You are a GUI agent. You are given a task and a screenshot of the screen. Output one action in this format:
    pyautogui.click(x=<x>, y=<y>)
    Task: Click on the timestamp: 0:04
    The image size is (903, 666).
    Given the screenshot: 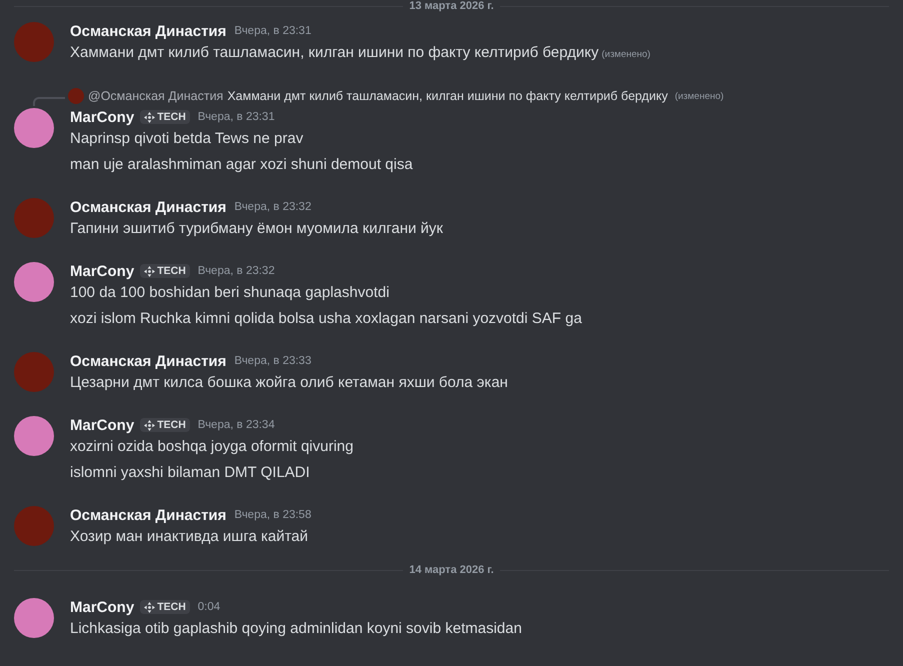 What is the action you would take?
    pyautogui.click(x=209, y=607)
    